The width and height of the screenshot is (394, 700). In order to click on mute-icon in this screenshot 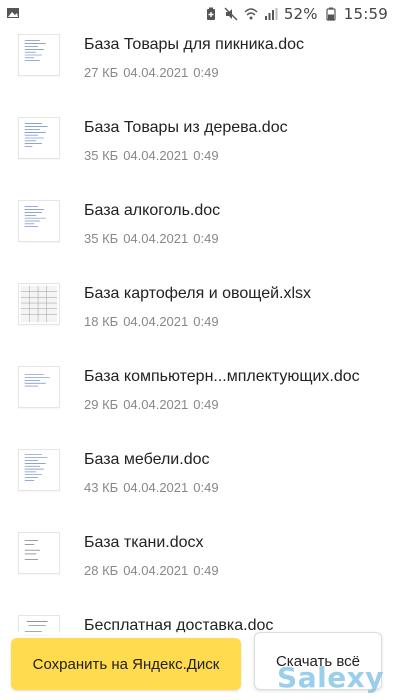, I will do `click(231, 14)`.